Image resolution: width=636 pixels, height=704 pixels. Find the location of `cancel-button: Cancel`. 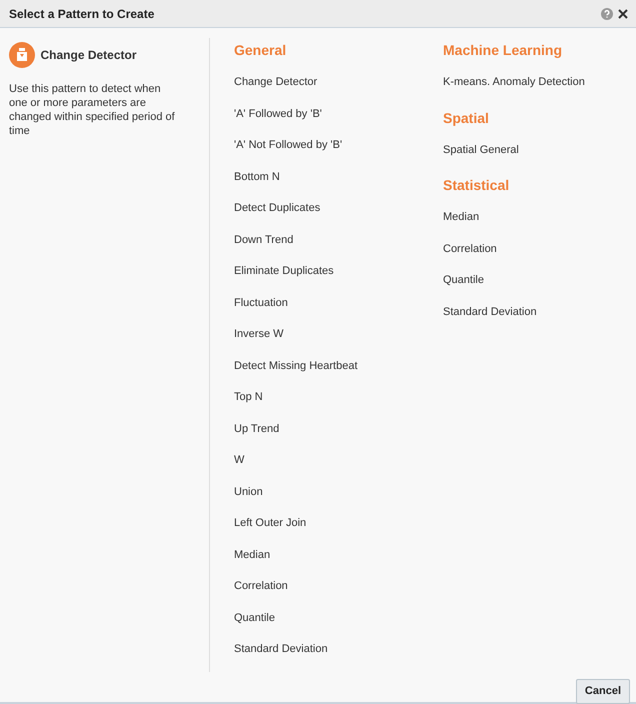

cancel-button: Cancel is located at coordinates (603, 691).